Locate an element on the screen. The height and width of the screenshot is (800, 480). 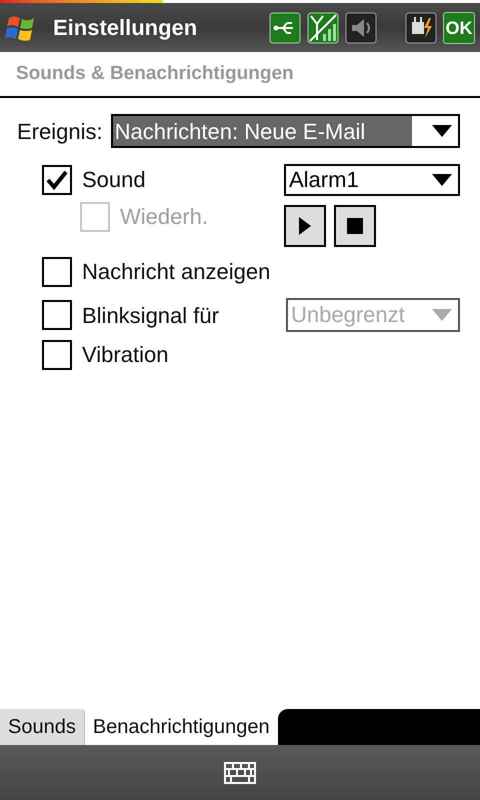
ok-button: OK is located at coordinates (459, 28).